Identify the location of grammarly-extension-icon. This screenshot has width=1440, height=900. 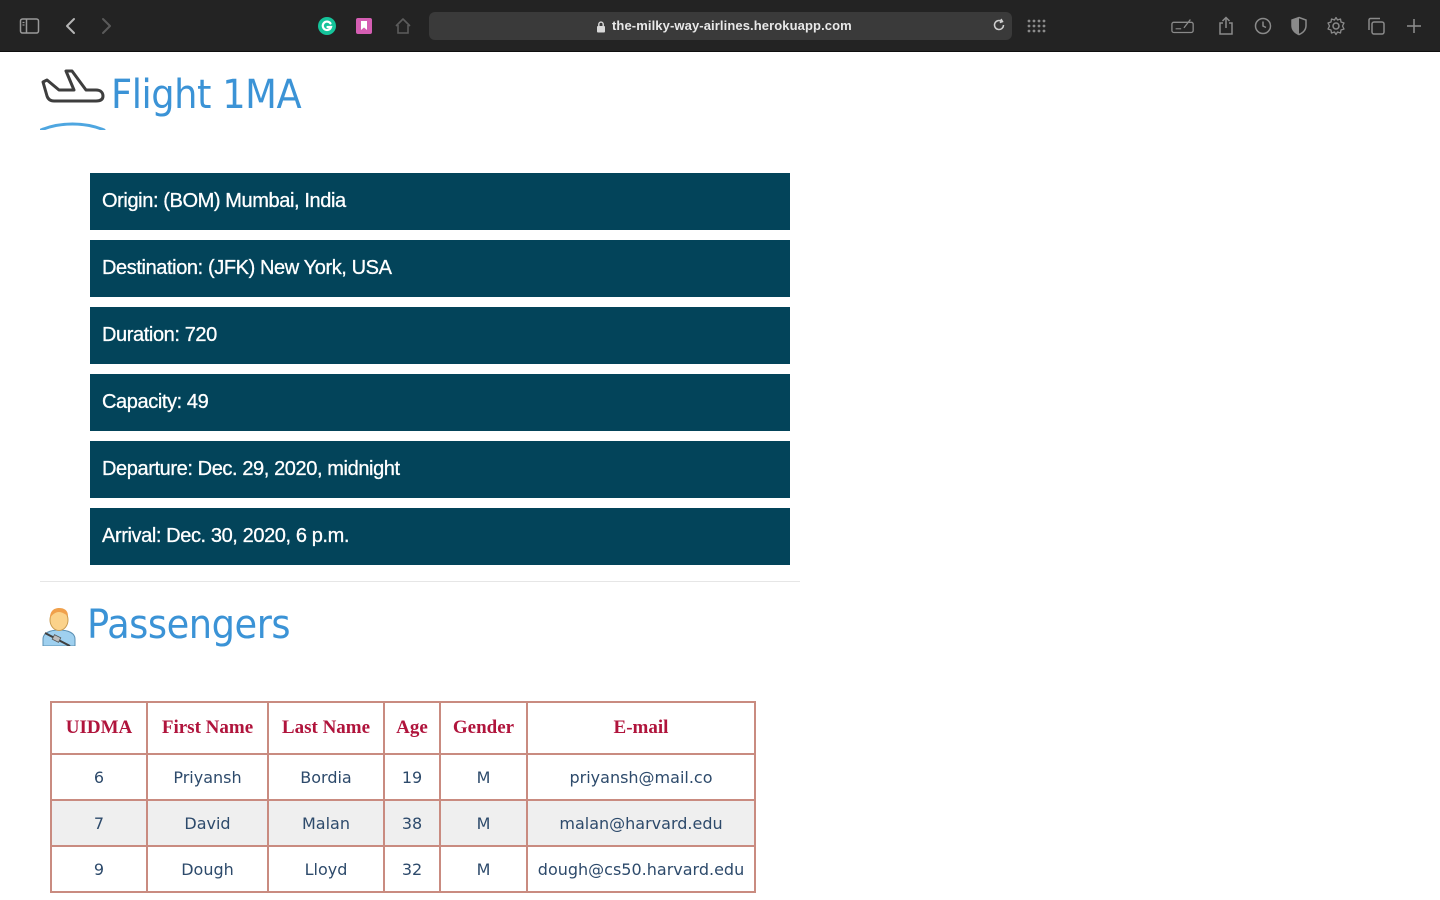
(327, 26).